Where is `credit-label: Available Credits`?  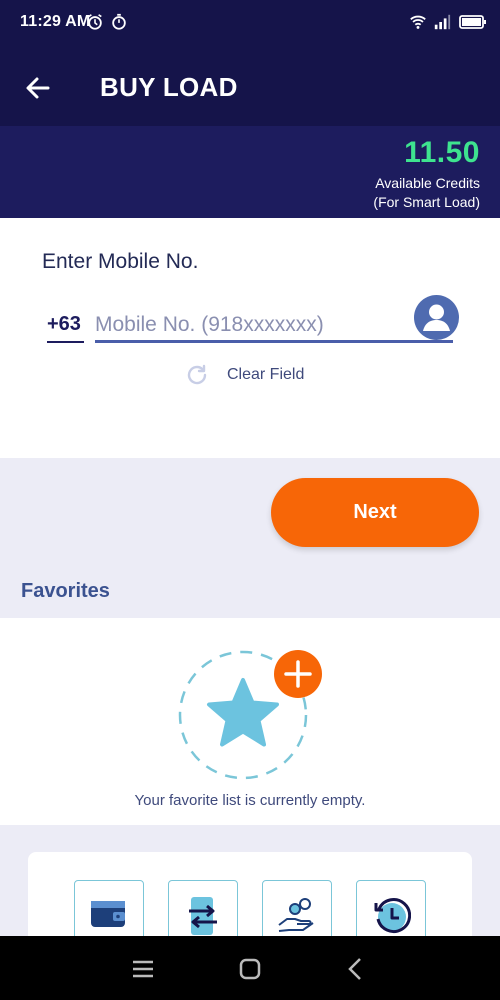
credit-label: Available Credits is located at coordinates (427, 183).